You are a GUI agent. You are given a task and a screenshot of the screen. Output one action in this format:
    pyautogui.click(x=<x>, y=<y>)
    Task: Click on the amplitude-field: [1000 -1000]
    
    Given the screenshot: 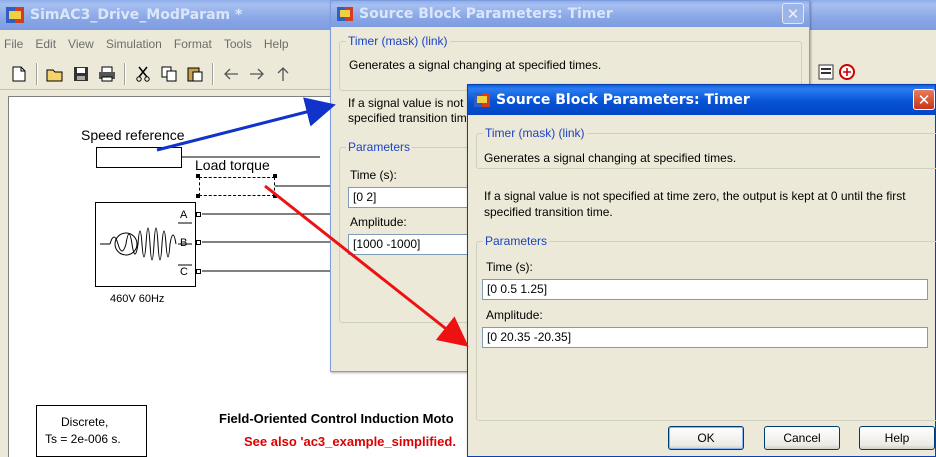 What is the action you would take?
    pyautogui.click(x=408, y=244)
    